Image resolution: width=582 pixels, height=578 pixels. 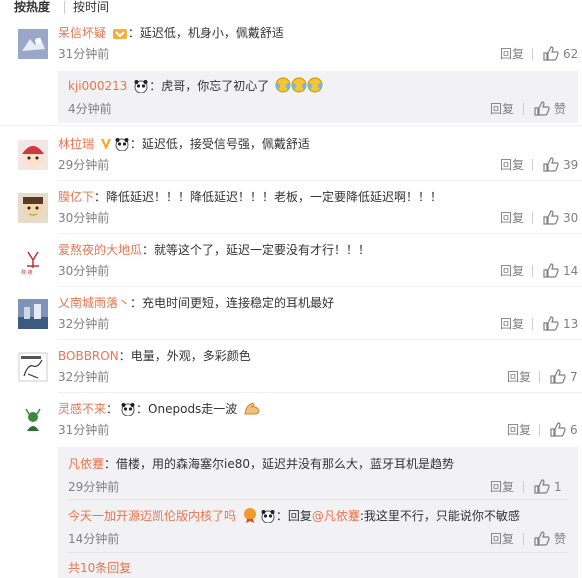 I want to click on comment-actions: 回复 14, so click(x=539, y=271).